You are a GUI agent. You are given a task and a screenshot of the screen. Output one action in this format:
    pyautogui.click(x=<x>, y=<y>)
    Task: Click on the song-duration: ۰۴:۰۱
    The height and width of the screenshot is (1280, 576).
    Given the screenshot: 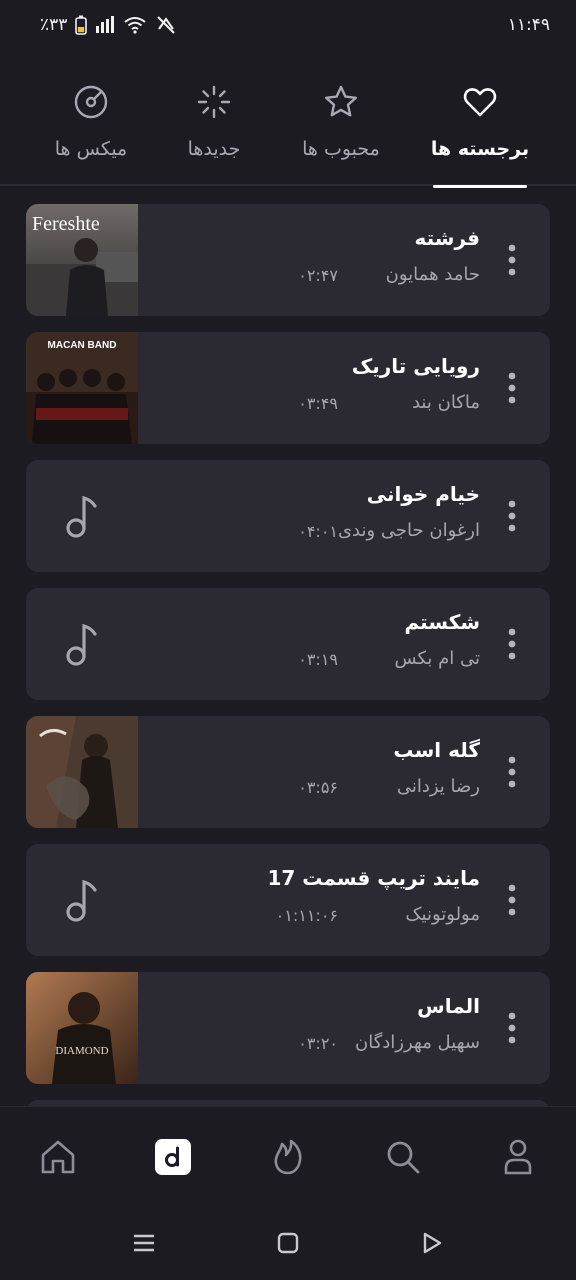 What is the action you would take?
    pyautogui.click(x=318, y=531)
    